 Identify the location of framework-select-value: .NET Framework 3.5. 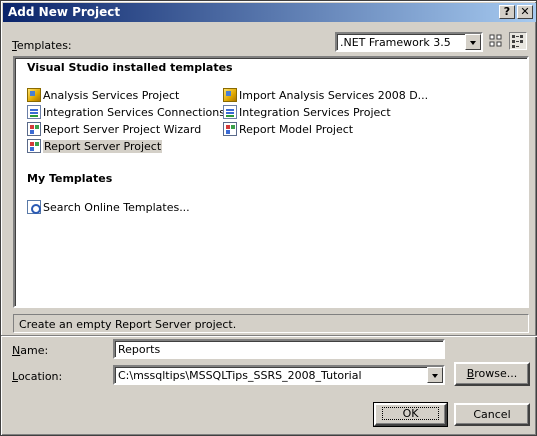
(395, 42).